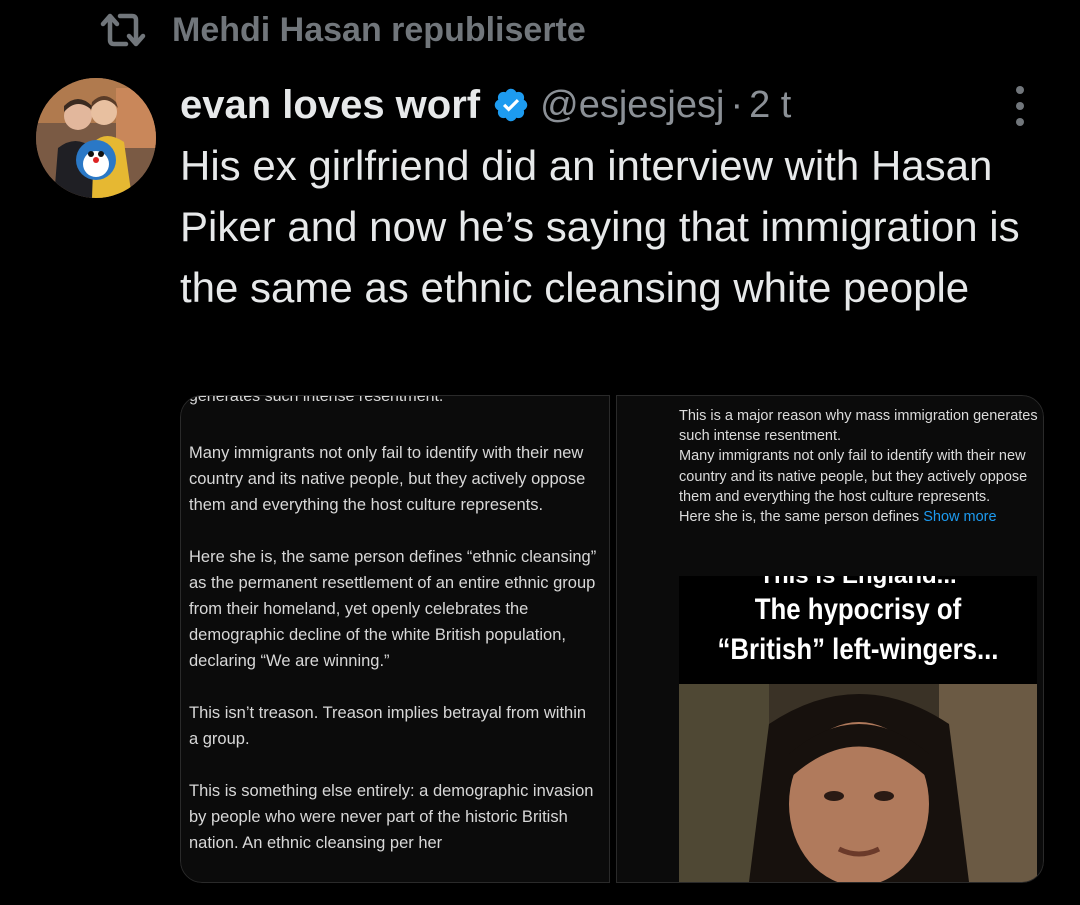 This screenshot has height=905, width=1080. I want to click on repost-label: Mehdi Hasan republiserte, so click(379, 29).